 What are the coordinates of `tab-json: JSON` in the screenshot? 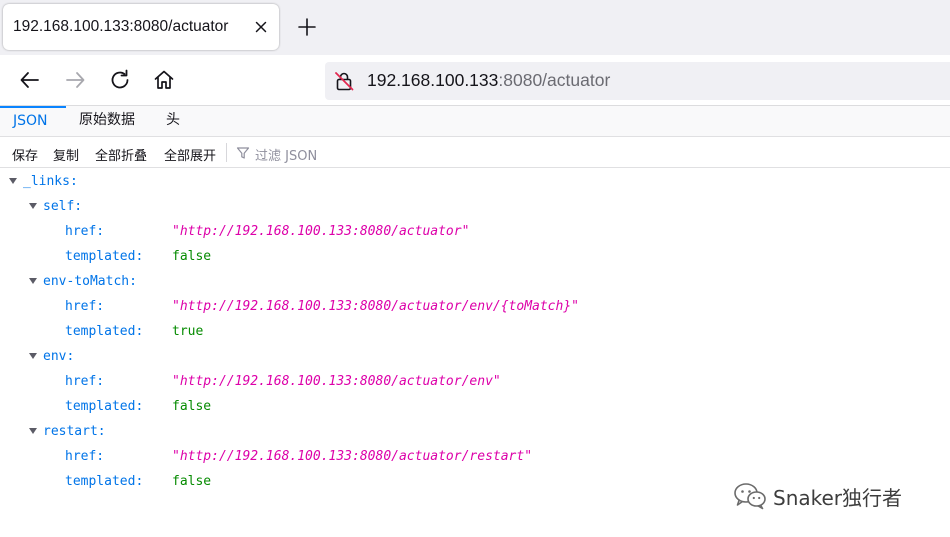 It's located at (33, 121).